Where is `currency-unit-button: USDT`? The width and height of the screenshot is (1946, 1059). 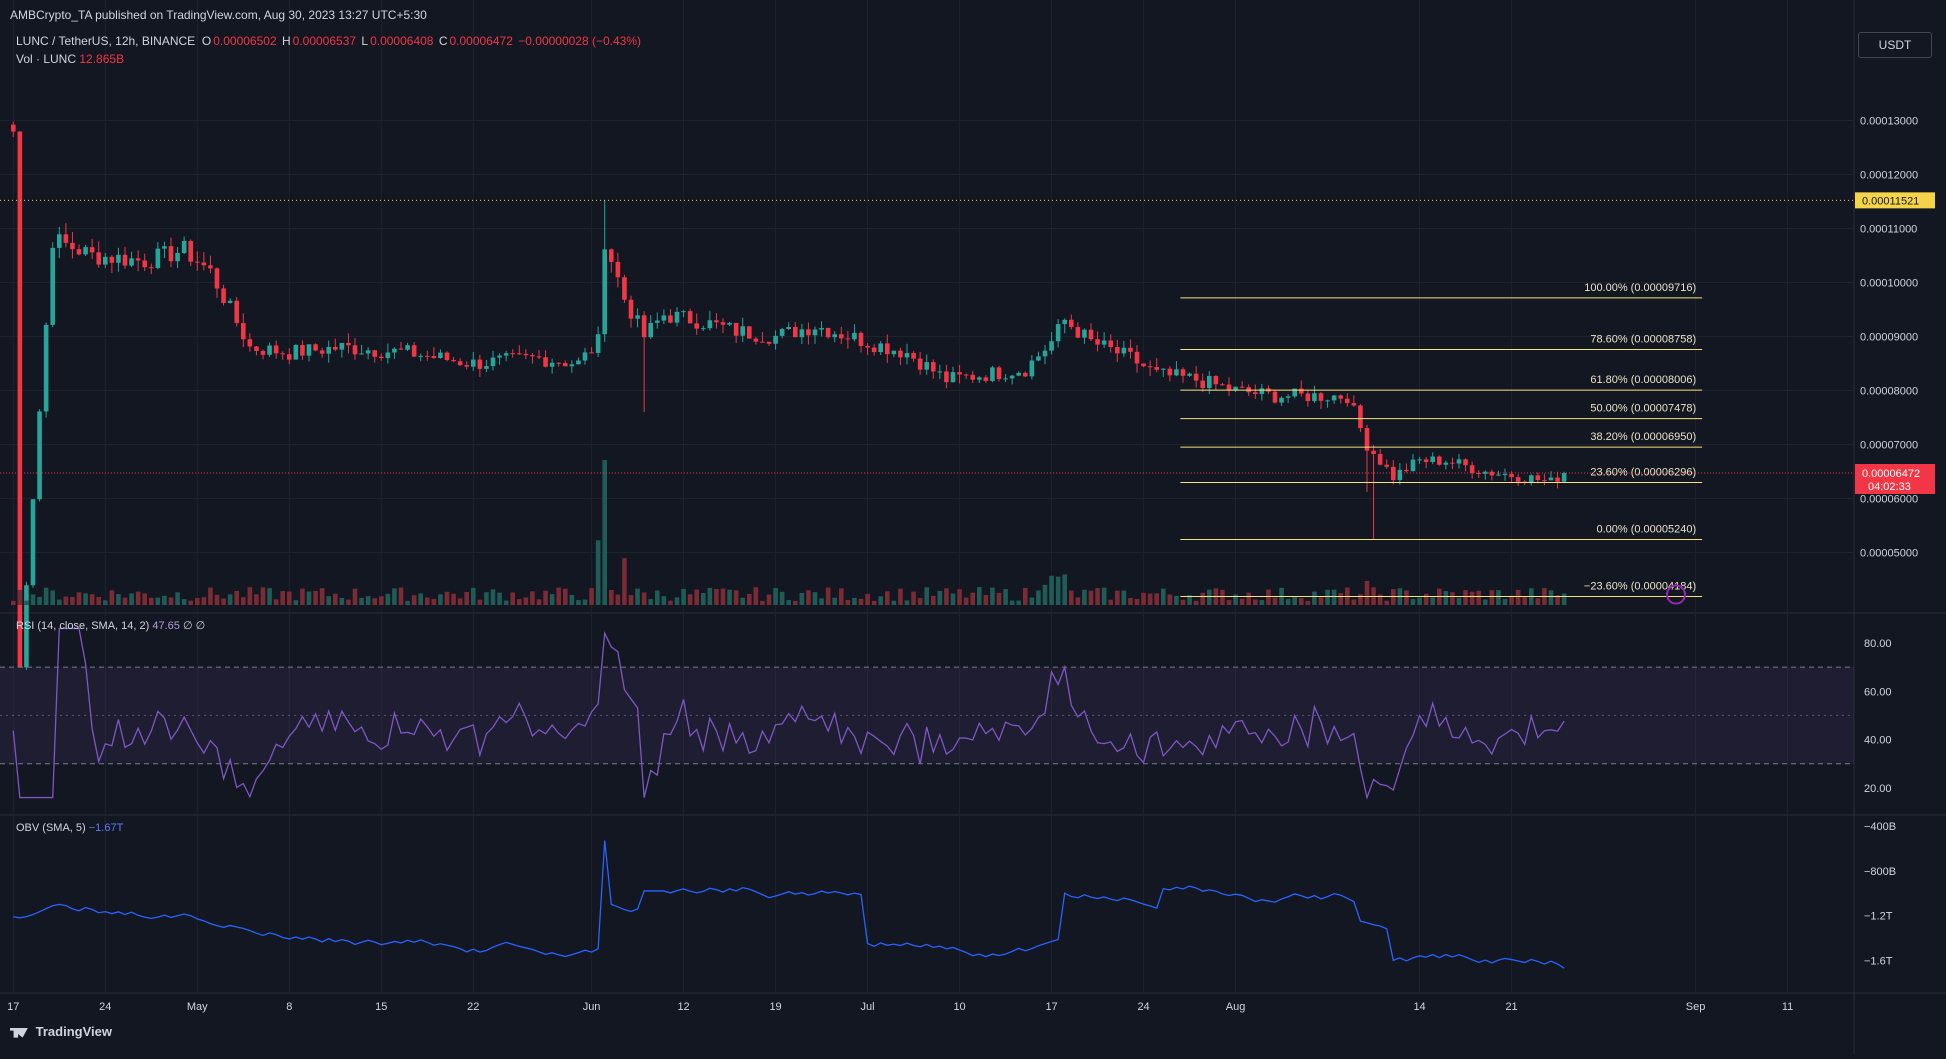 currency-unit-button: USDT is located at coordinates (1895, 45).